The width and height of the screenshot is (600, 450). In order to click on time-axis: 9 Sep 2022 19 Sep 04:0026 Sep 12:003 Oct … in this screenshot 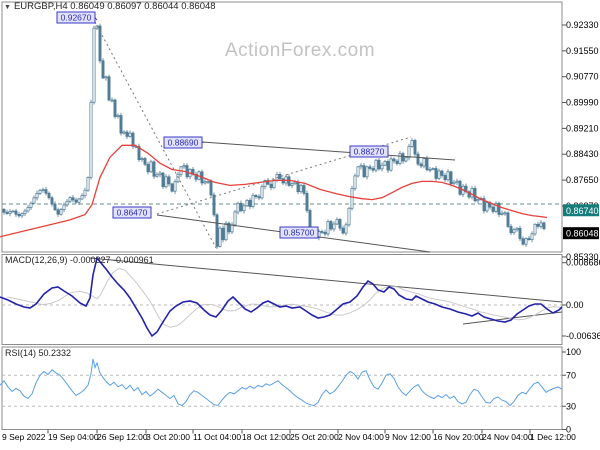, I will do `click(289, 436)`.